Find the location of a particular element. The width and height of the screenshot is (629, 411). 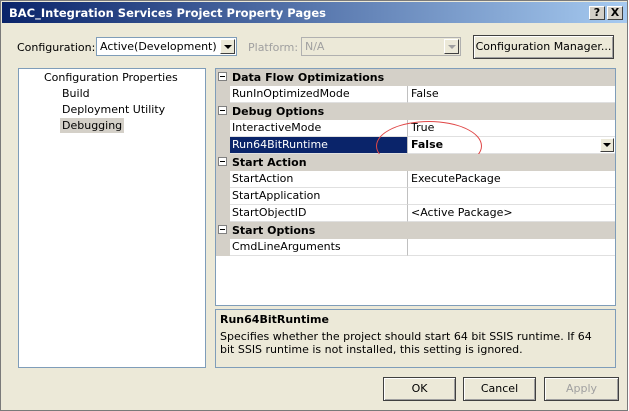

property-value: ExecutePackage is located at coordinates (511, 179).